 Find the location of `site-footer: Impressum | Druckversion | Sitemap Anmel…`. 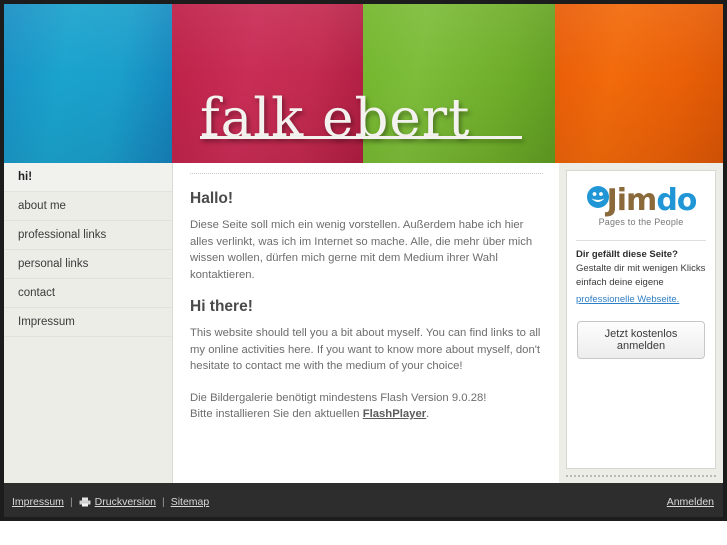

site-footer: Impressum | Druckversion | Sitemap Anmel… is located at coordinates (363, 500).